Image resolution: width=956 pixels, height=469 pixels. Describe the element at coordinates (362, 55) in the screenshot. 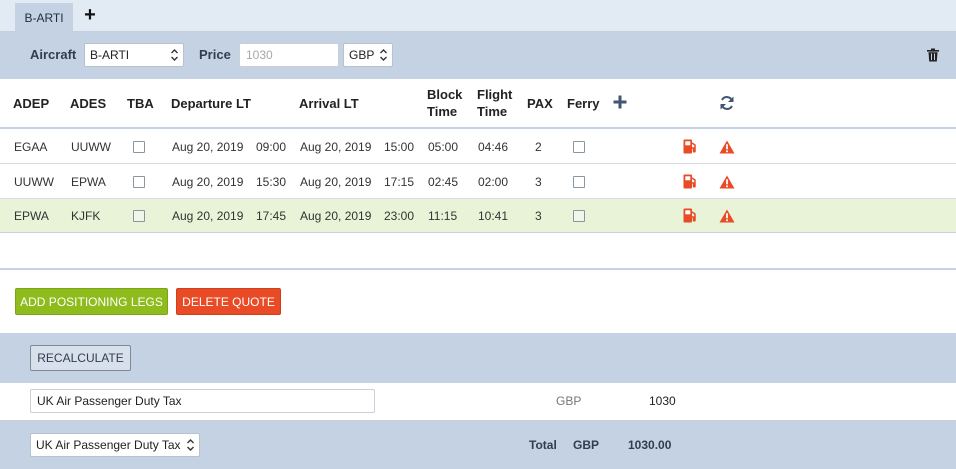

I see `currency-select-value: GBP` at that location.